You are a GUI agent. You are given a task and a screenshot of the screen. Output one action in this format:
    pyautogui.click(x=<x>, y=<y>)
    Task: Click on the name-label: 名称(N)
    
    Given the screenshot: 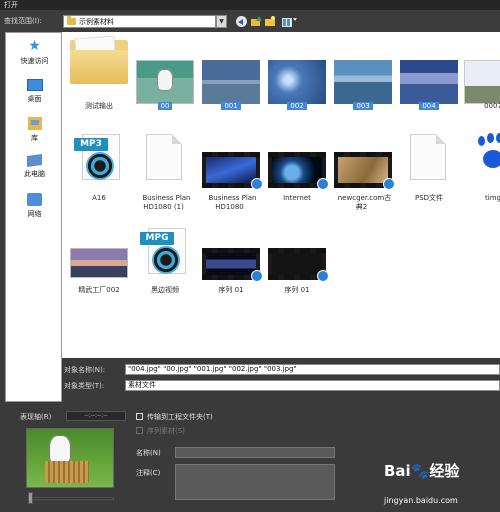 What is the action you would take?
    pyautogui.click(x=148, y=453)
    